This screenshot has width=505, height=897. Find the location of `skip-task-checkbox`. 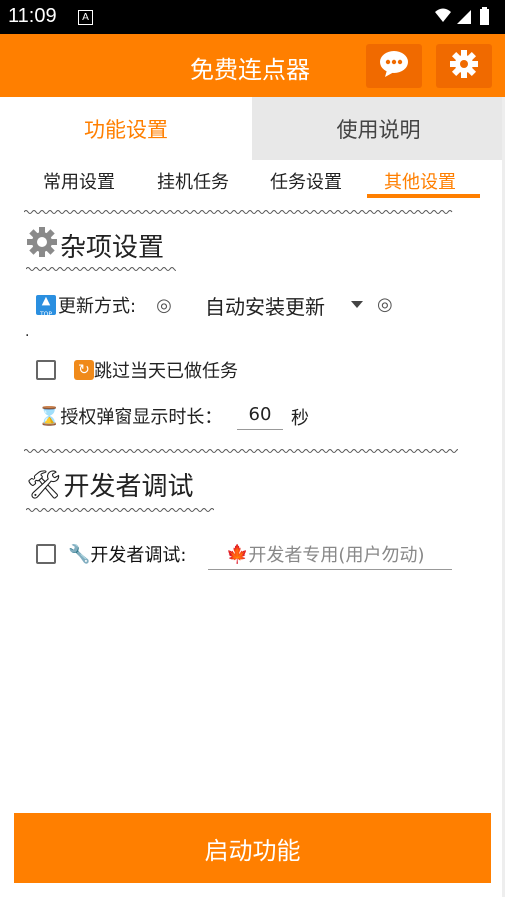

skip-task-checkbox is located at coordinates (46, 370).